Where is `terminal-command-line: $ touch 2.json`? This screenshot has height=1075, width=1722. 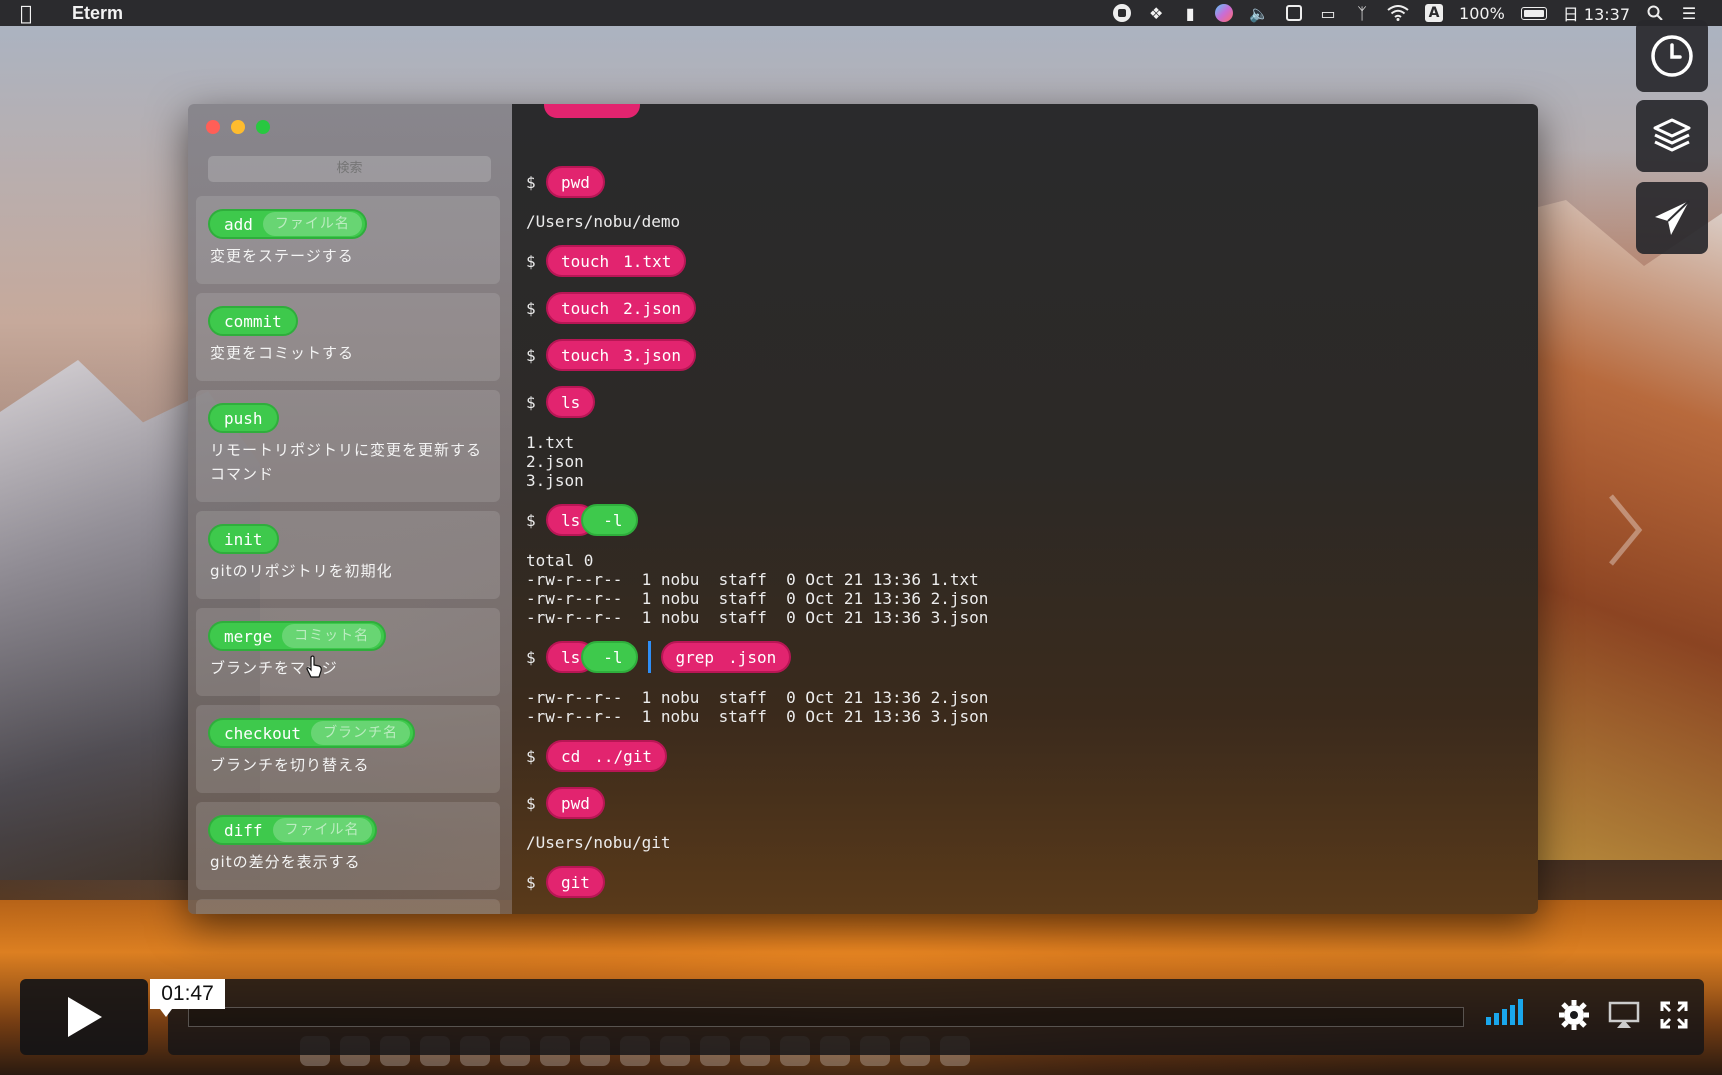
terminal-command-line: $ touch 2.json is located at coordinates (611, 308).